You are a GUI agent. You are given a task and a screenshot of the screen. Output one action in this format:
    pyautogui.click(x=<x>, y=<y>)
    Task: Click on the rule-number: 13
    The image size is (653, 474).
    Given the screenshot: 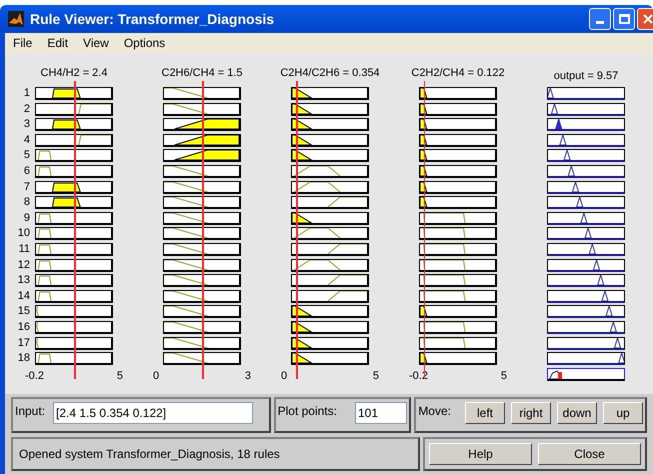 What is the action you would take?
    pyautogui.click(x=23, y=281)
    